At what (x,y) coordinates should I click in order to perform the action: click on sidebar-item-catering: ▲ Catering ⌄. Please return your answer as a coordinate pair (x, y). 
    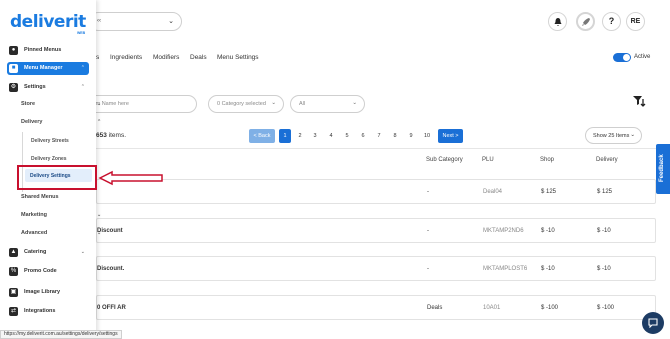
    Looking at the image, I should click on (48, 252).